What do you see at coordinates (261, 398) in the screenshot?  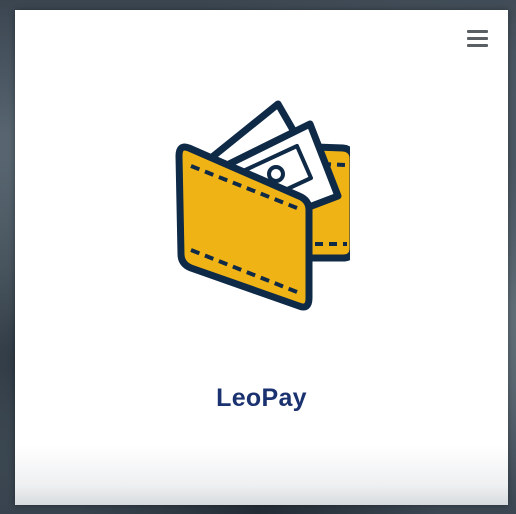 I see `app-name-label: LeoPay` at bounding box center [261, 398].